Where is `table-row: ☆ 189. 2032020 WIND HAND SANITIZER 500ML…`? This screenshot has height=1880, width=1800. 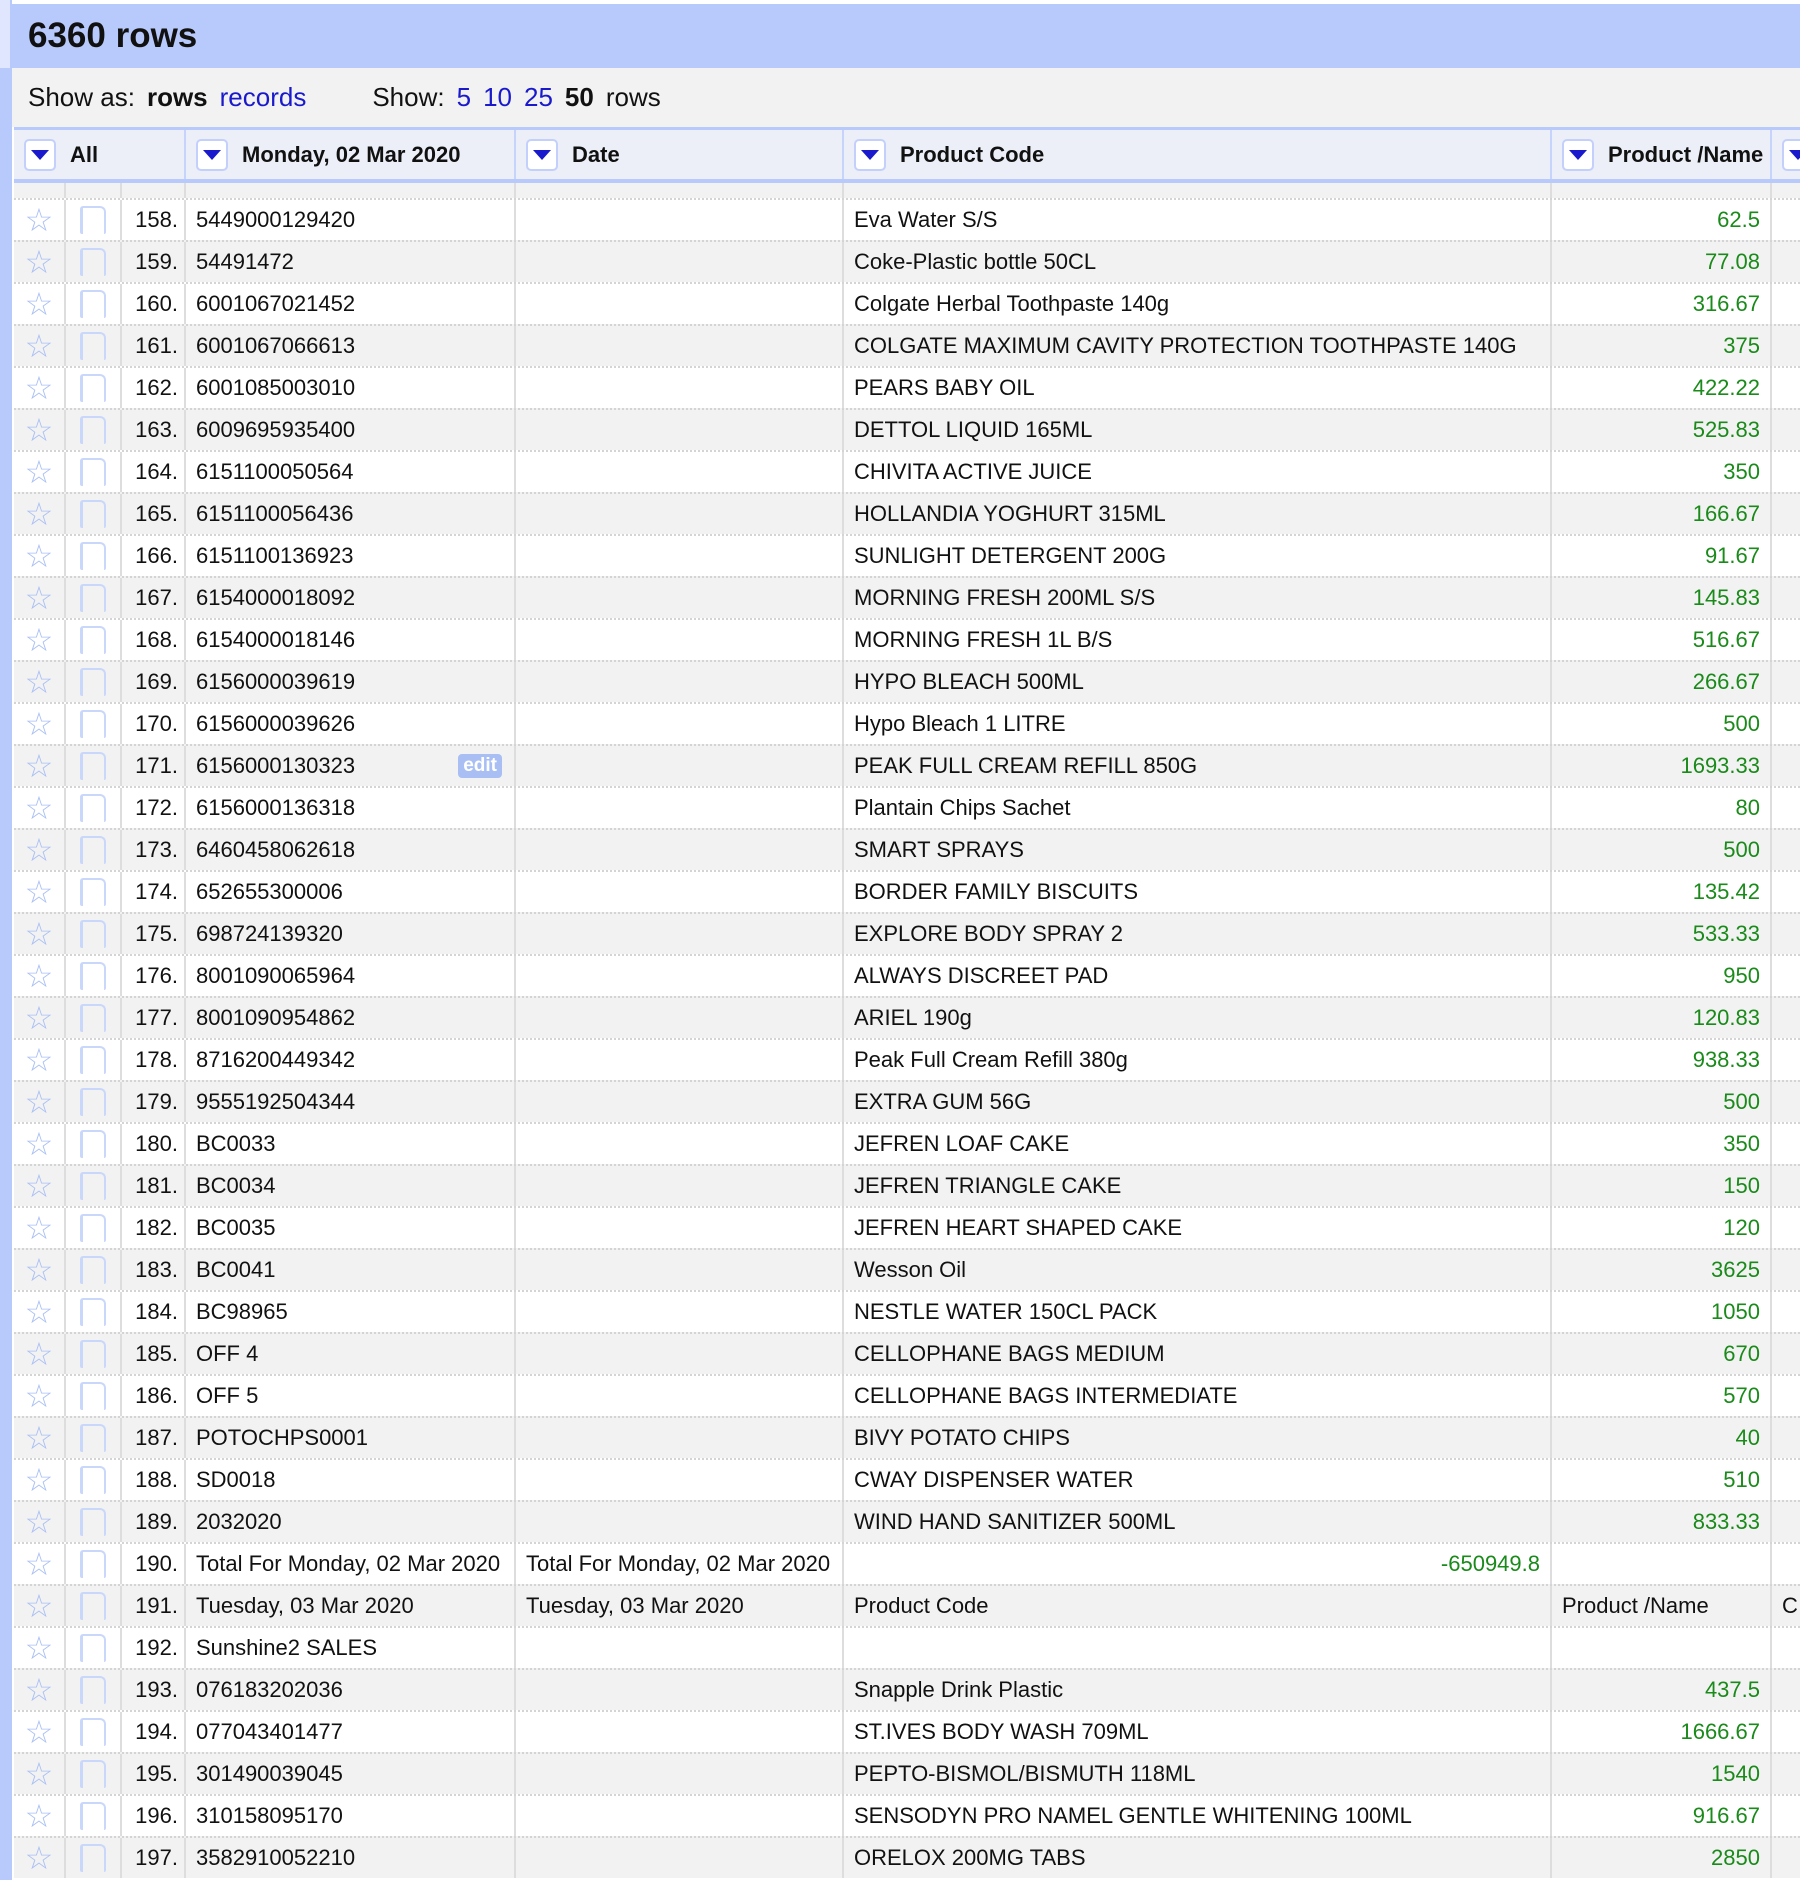 table-row: ☆ 189. 2032020 WIND HAND SANITIZER 500ML… is located at coordinates (907, 1521).